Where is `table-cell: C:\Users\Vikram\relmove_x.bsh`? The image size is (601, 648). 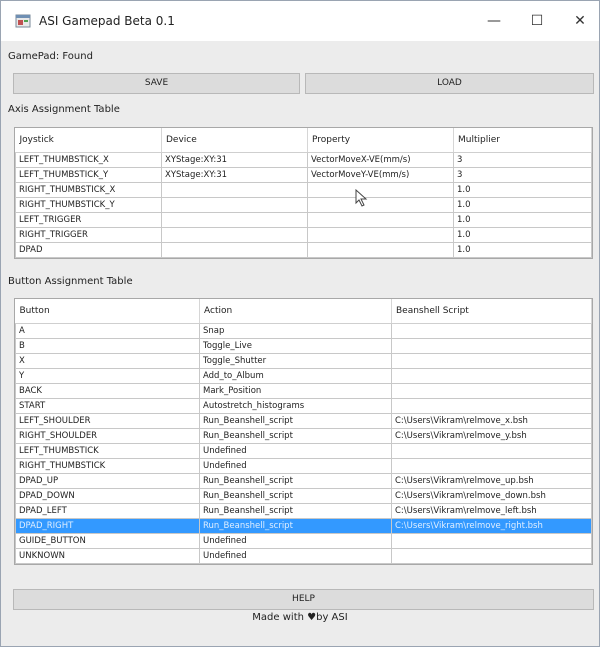 table-cell: C:\Users\Vikram\relmove_x.bsh is located at coordinates (491, 421).